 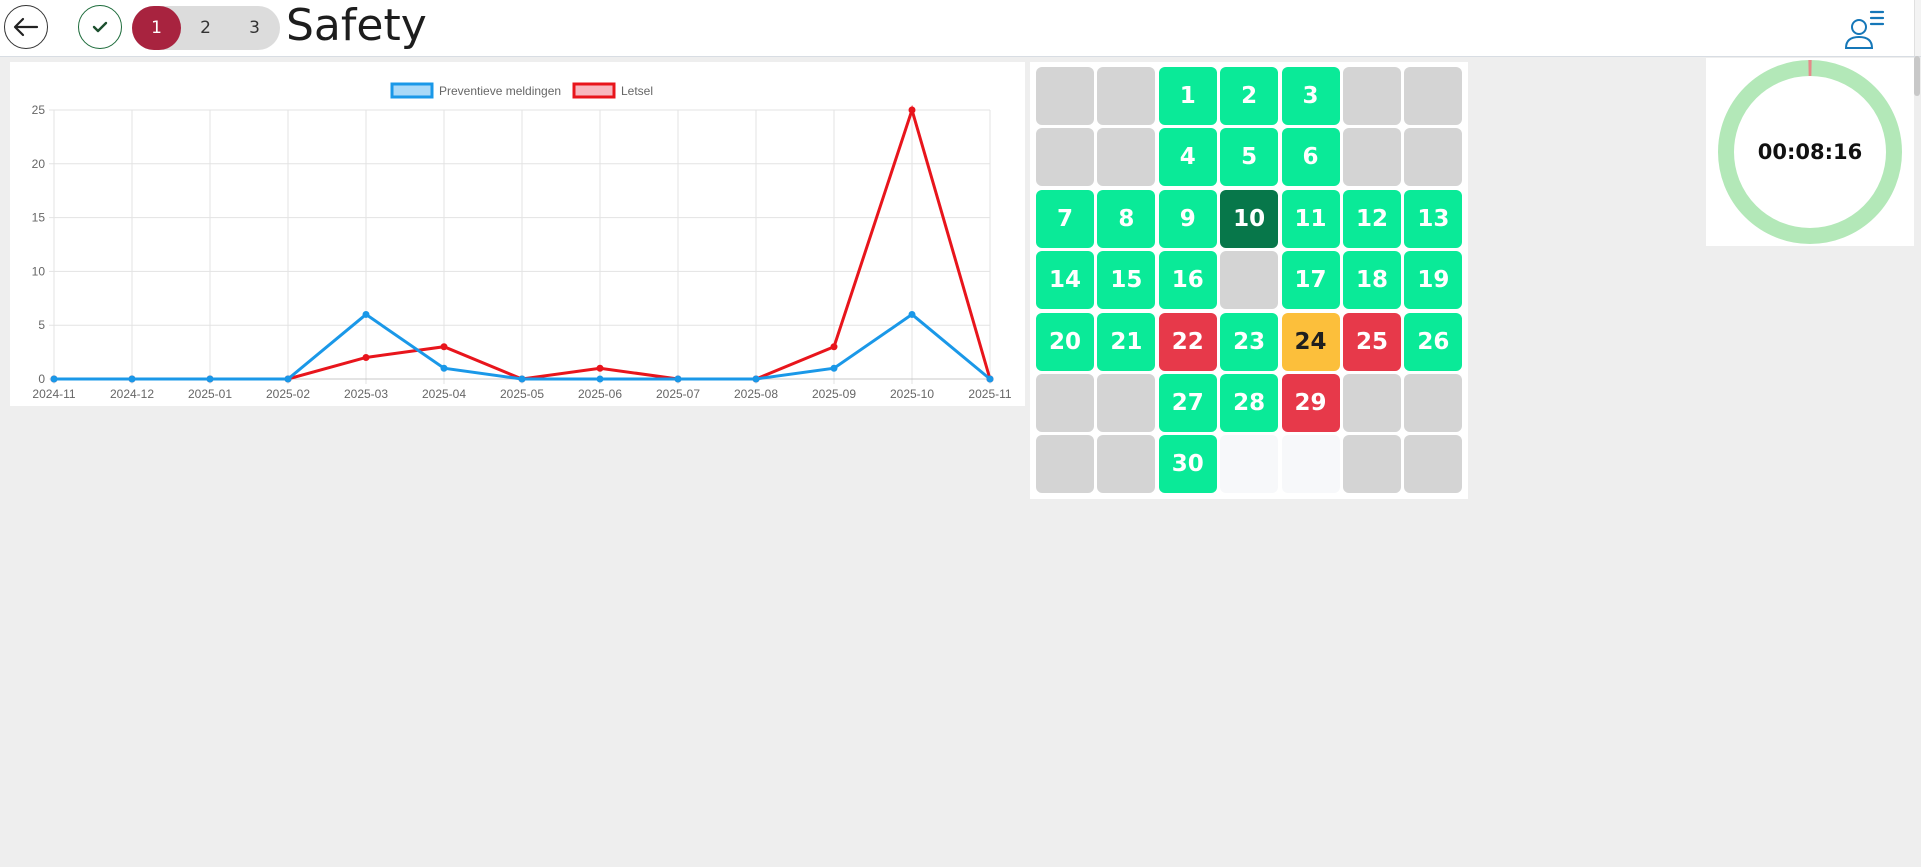 I want to click on step-3-button: 3, so click(x=254, y=28).